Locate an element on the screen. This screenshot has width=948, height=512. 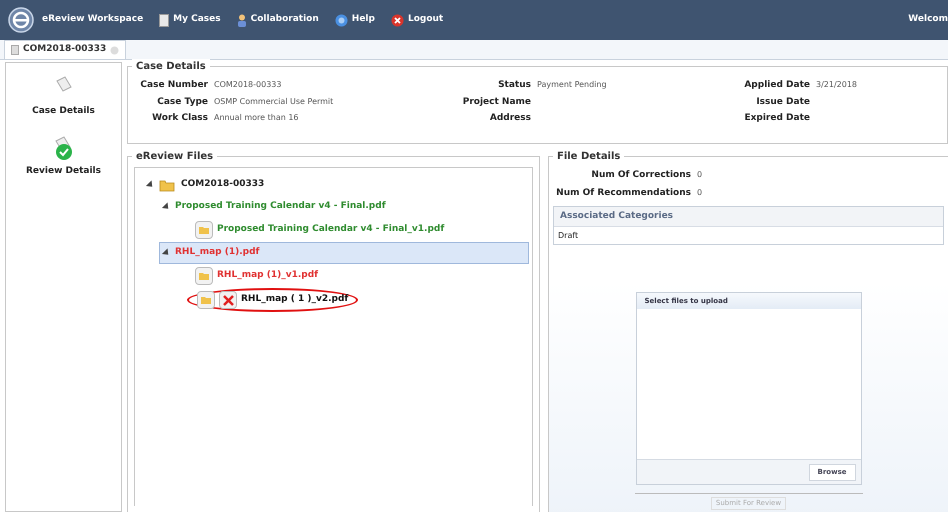
field-label: Num Of Corrections is located at coordinates (640, 175).